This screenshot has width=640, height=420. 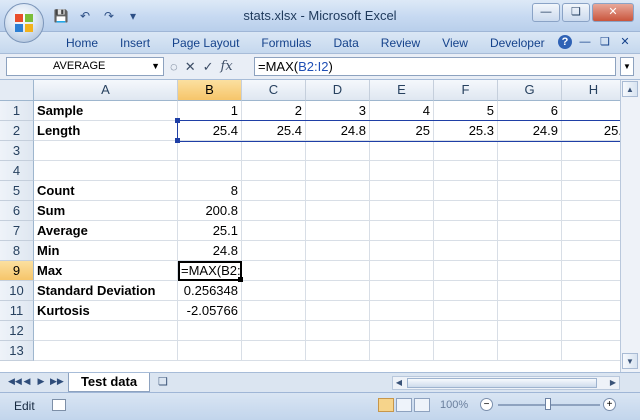 I want to click on cell-c13, so click(x=274, y=351).